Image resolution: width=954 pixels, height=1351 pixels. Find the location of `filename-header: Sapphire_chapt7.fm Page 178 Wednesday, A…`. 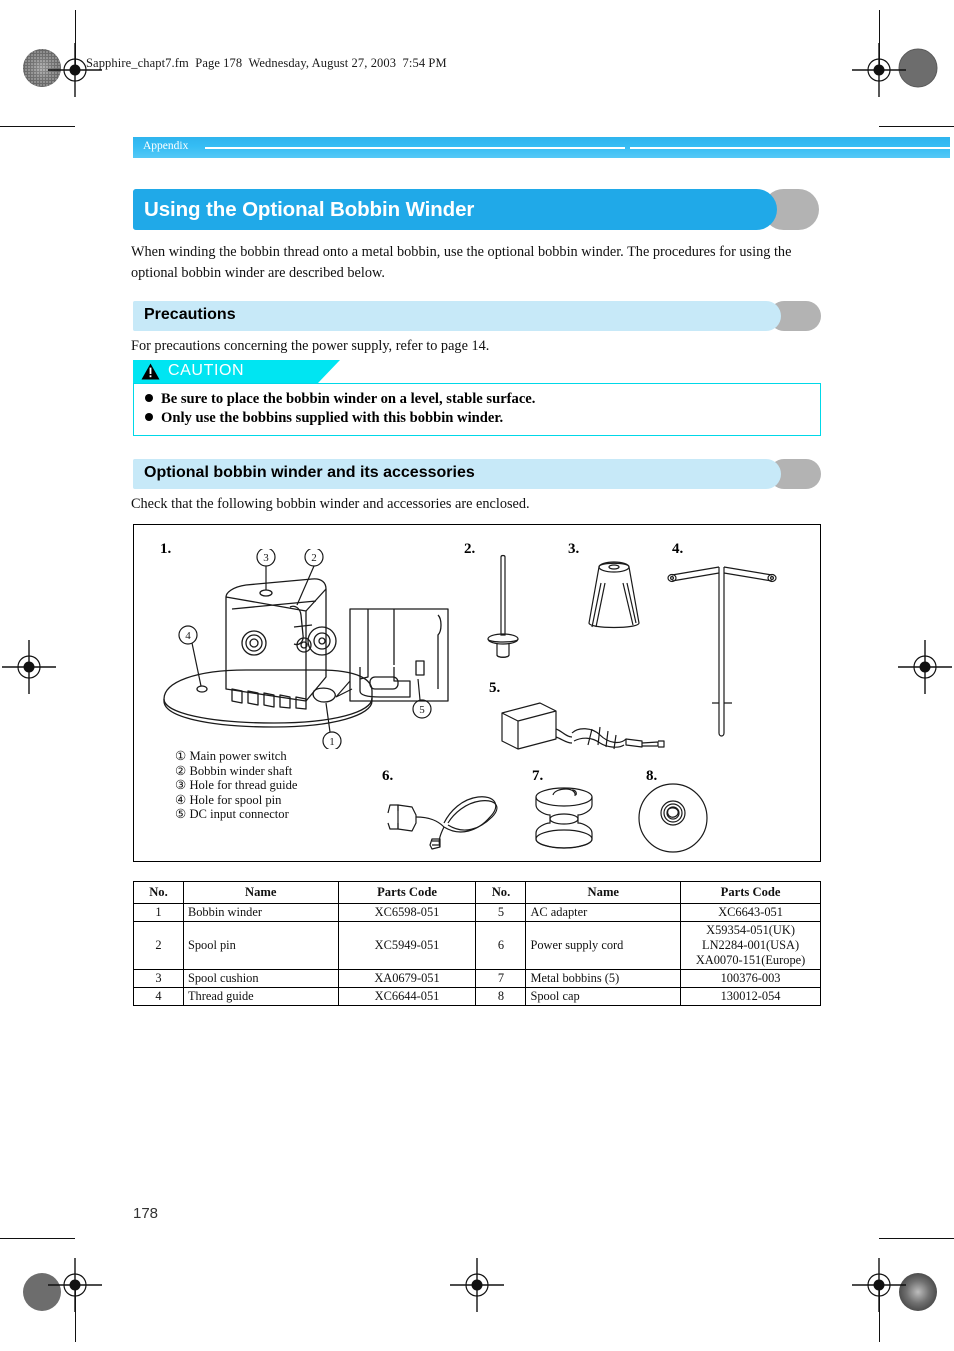

filename-header: Sapphire_chapt7.fm Page 178 Wednesday, A… is located at coordinates (266, 63).